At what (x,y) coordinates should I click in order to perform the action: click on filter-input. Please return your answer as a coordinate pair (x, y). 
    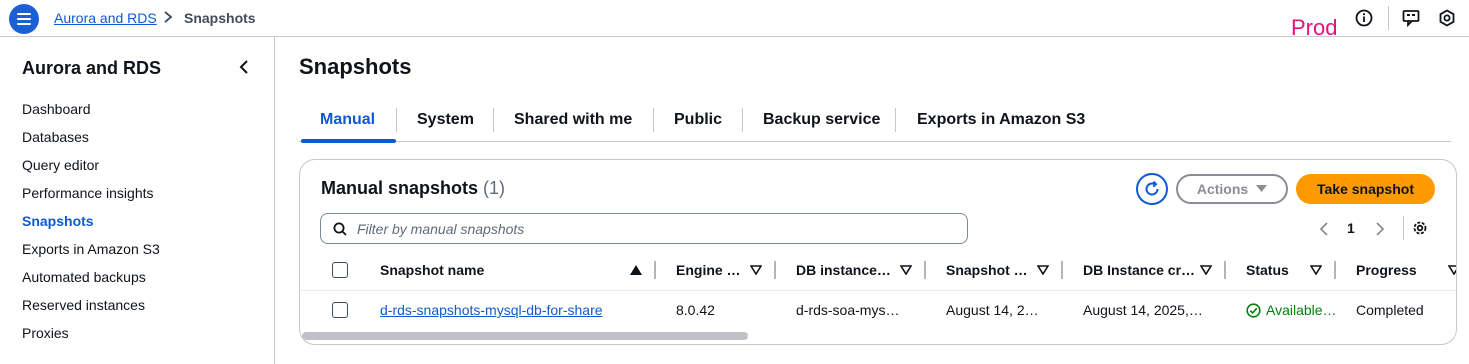
    Looking at the image, I should click on (652, 228).